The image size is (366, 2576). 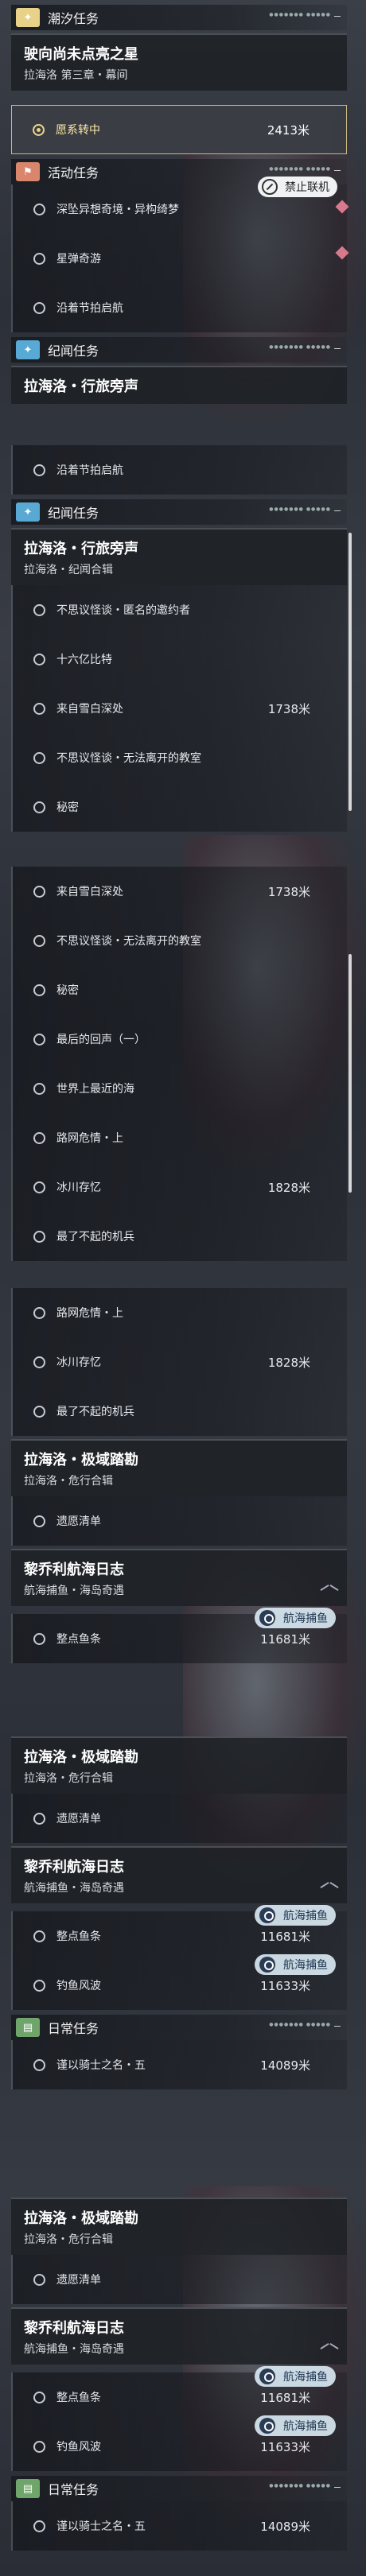 What do you see at coordinates (179, 18) in the screenshot?
I see `section-header-tide: ✦ 潮汐任务 ●●●●●●● ●●●●●` at bounding box center [179, 18].